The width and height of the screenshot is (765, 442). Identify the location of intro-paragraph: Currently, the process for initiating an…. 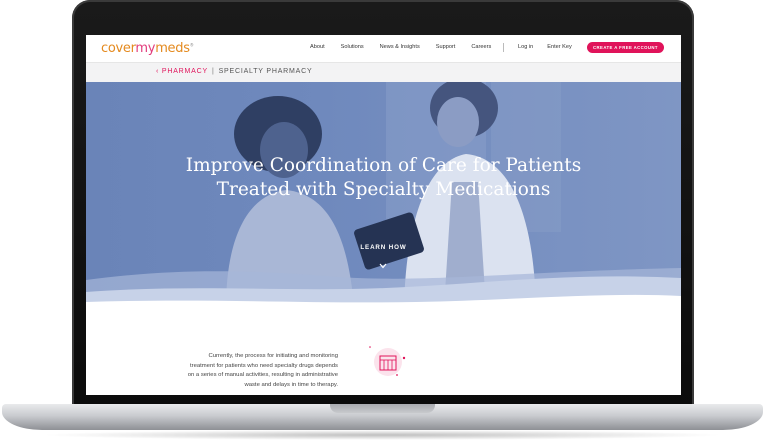
(242, 371).